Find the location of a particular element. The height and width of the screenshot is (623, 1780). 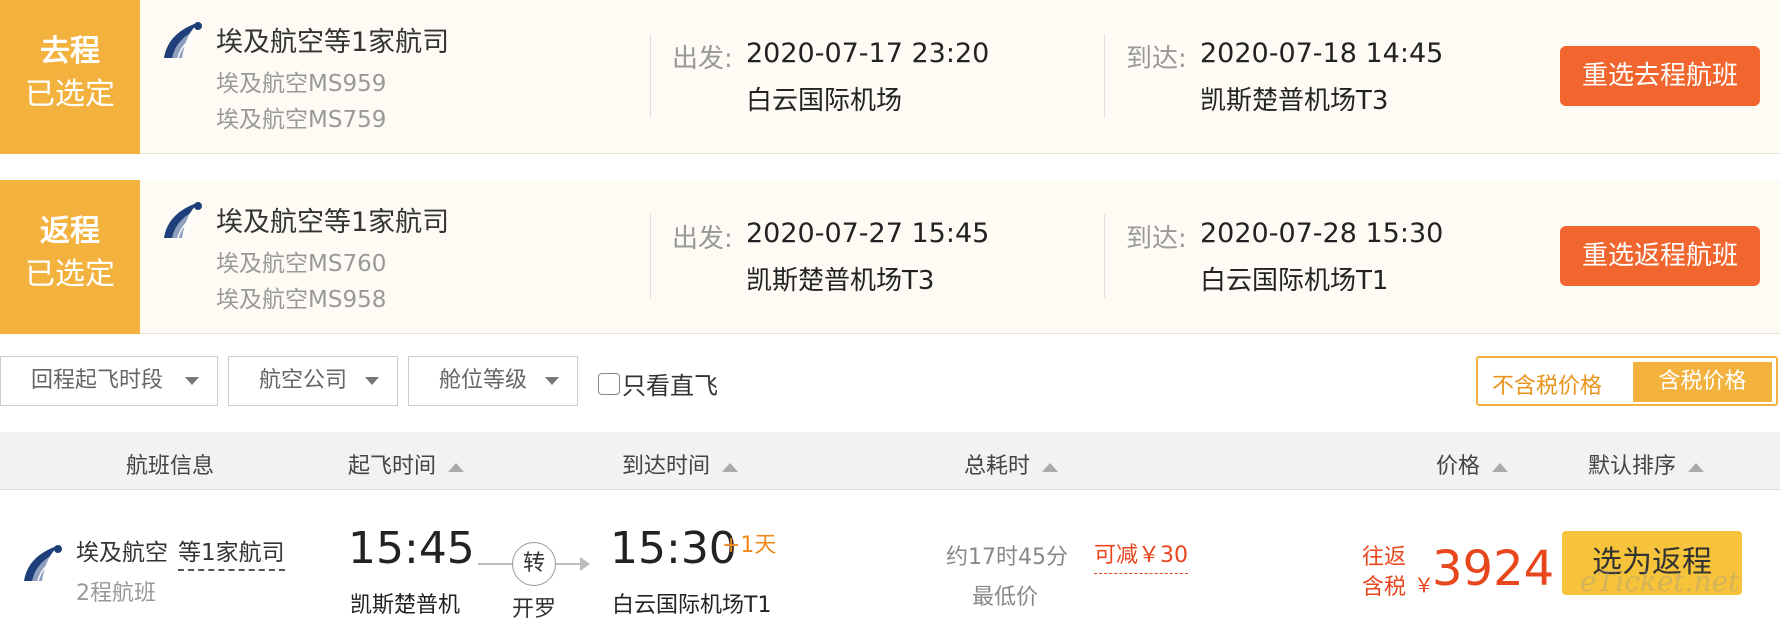

col-arrive-time-label: 到达时间 is located at coordinates (666, 466).